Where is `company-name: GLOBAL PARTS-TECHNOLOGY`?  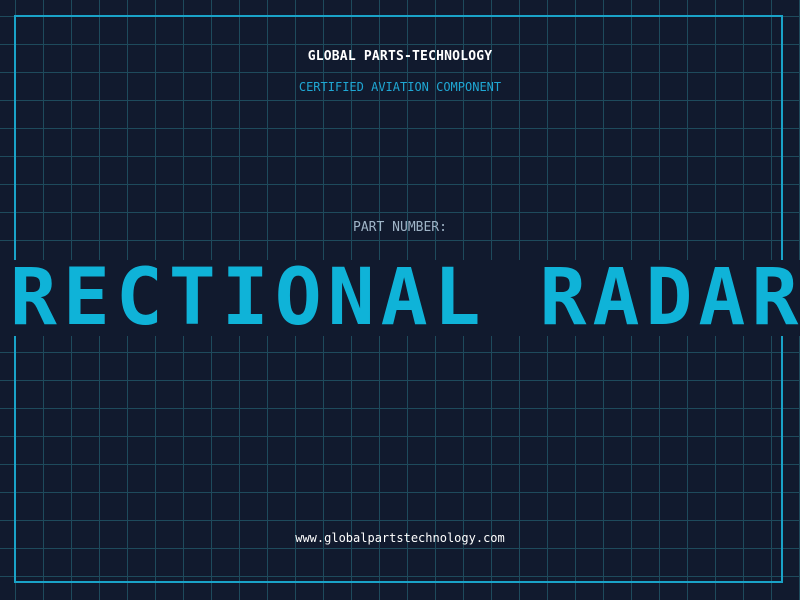
company-name: GLOBAL PARTS-TECHNOLOGY is located at coordinates (400, 56).